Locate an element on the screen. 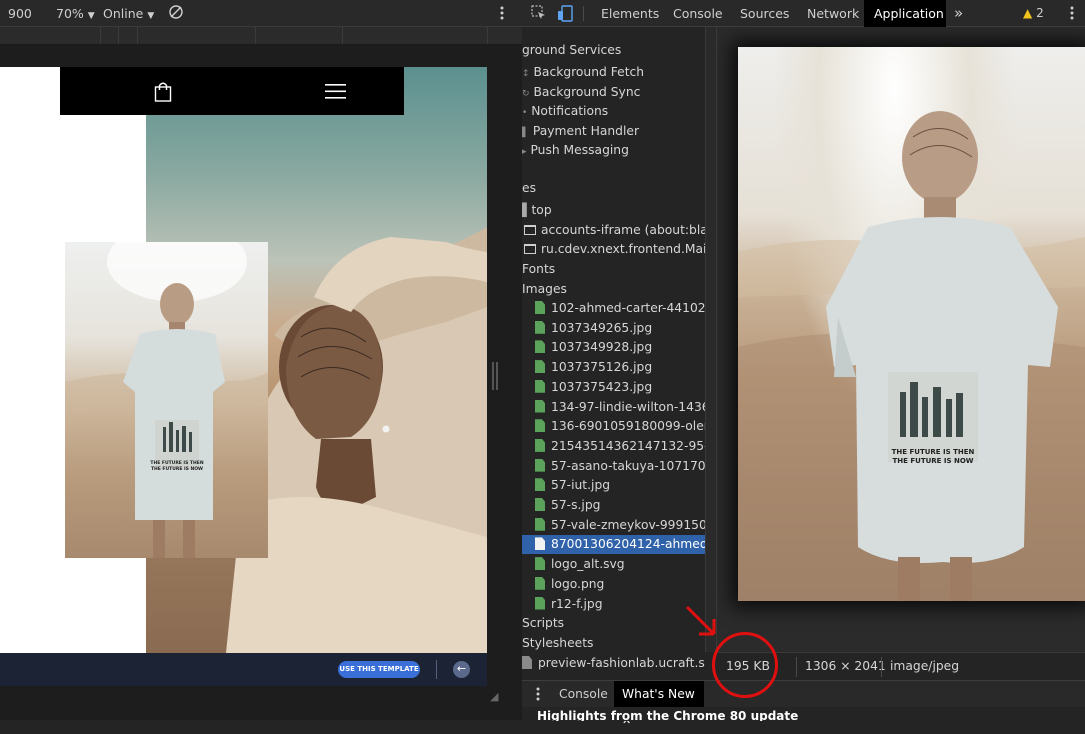 This screenshot has height=734, width=1085. tree-item-image: 57-asano-takuya-1071703-ur is located at coordinates (613, 466).